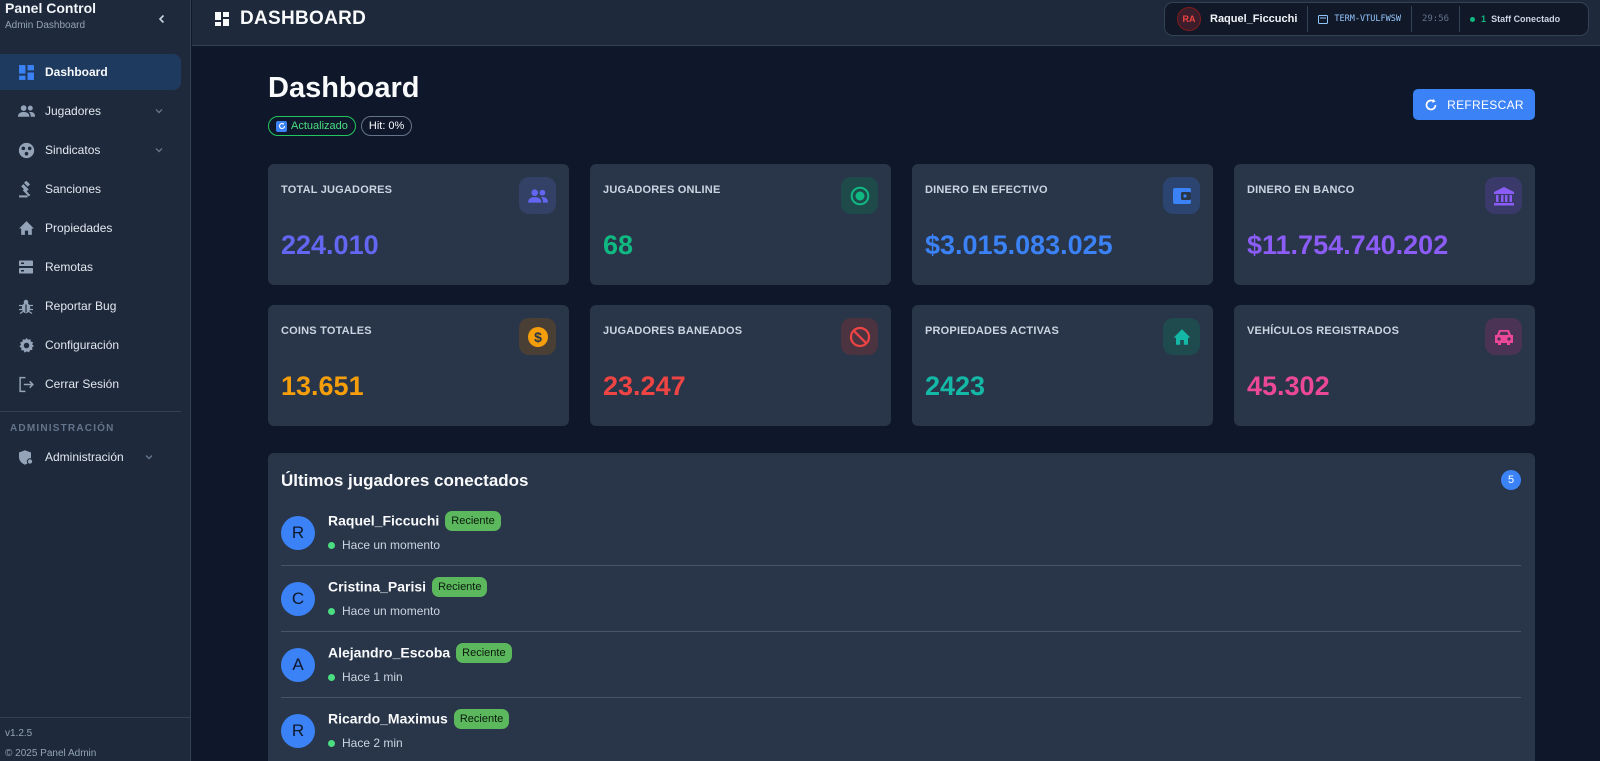  Describe the element at coordinates (1189, 19) in the screenshot. I see `avatar: RA` at that location.